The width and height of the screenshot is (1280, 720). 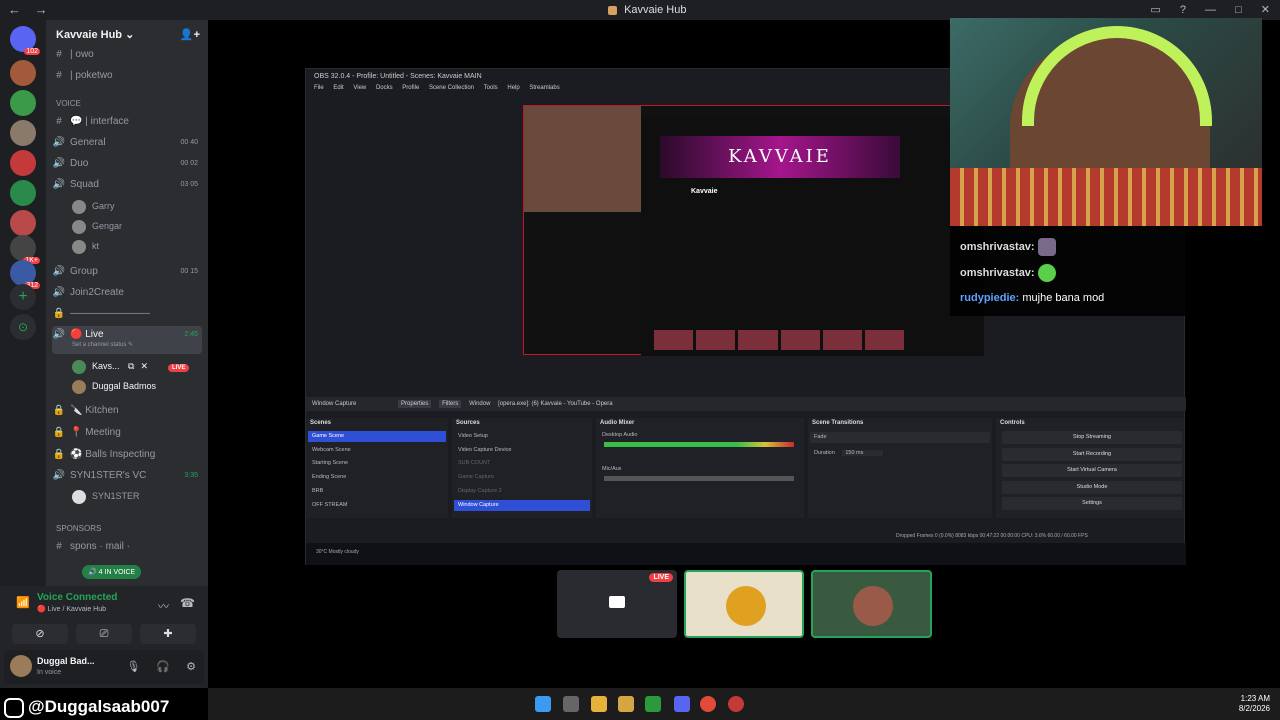 What do you see at coordinates (190, 34) in the screenshot?
I see `invite-icon: 👤+` at bounding box center [190, 34].